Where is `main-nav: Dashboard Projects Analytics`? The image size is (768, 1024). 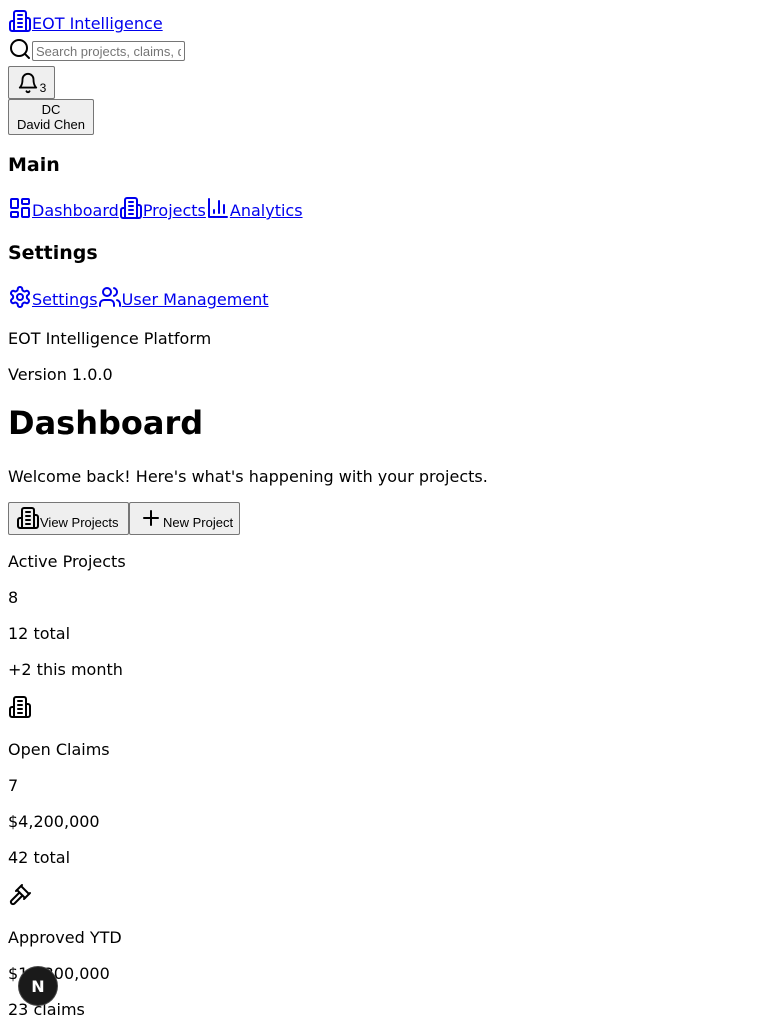 main-nav: Dashboard Projects Analytics is located at coordinates (155, 208).